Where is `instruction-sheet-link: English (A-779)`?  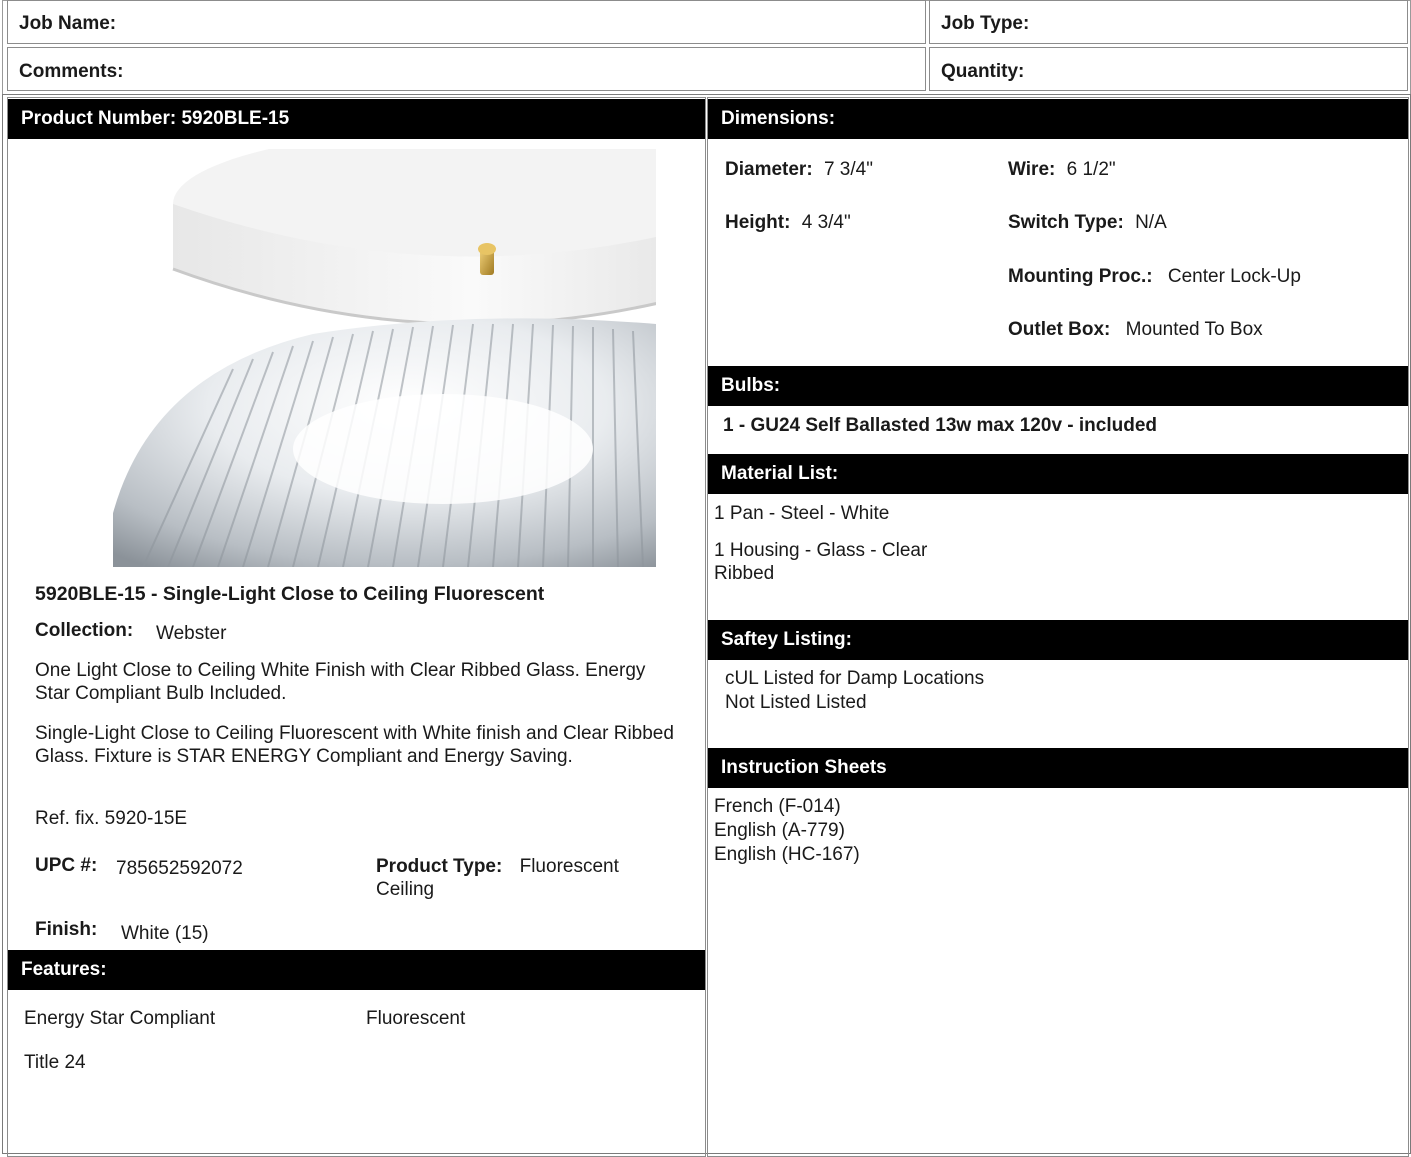
instruction-sheet-link: English (A-779) is located at coordinates (779, 831).